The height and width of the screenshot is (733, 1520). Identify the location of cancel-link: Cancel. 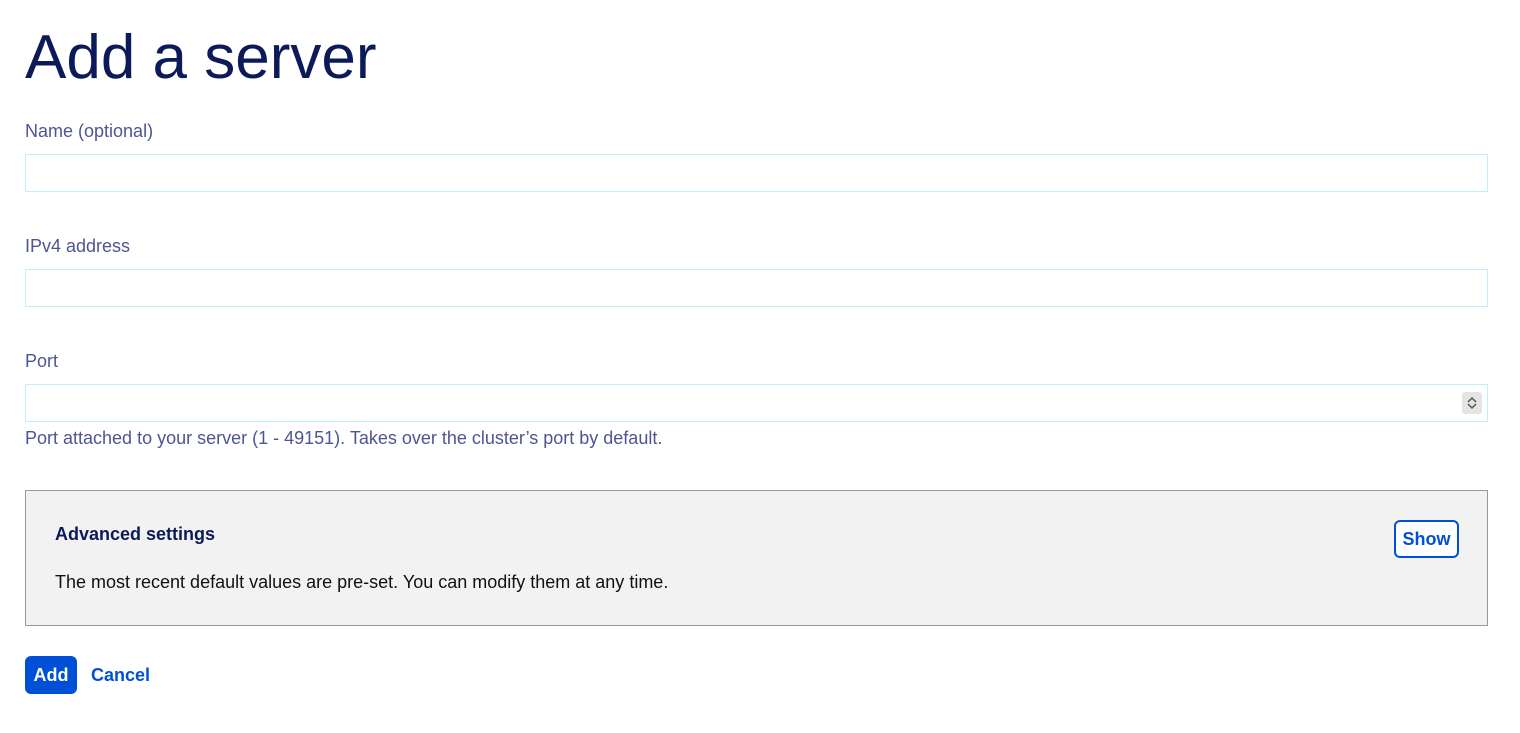
(120, 675).